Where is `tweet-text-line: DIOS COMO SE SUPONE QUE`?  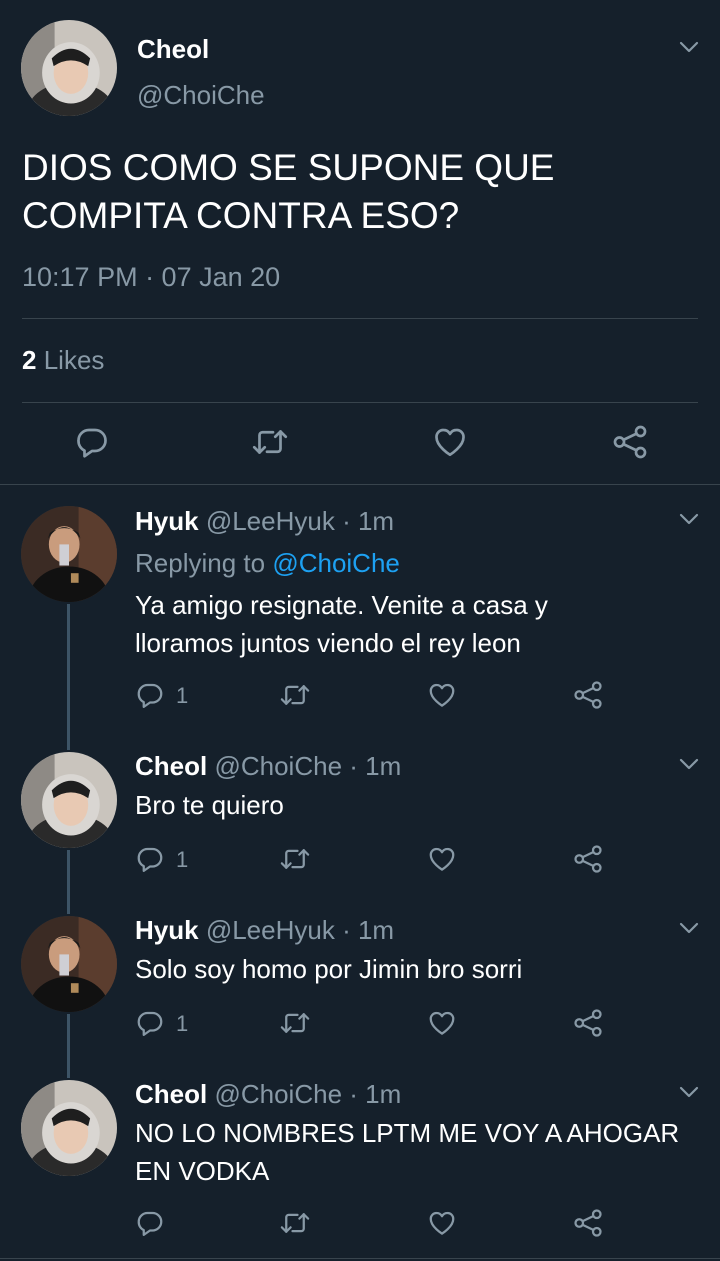
tweet-text-line: DIOS COMO SE SUPONE QUE is located at coordinates (288, 167).